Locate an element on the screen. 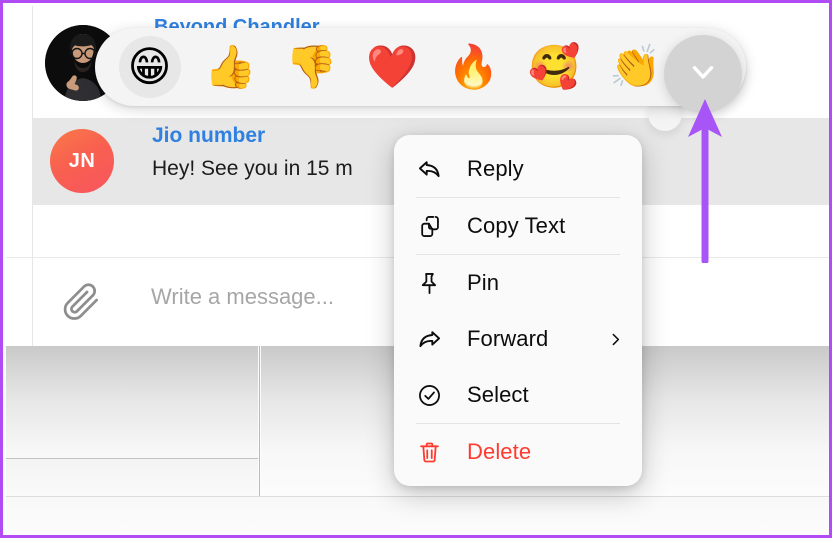 This screenshot has height=538, width=832. grinning-face-emoji-glyph: 😁 is located at coordinates (149, 66).